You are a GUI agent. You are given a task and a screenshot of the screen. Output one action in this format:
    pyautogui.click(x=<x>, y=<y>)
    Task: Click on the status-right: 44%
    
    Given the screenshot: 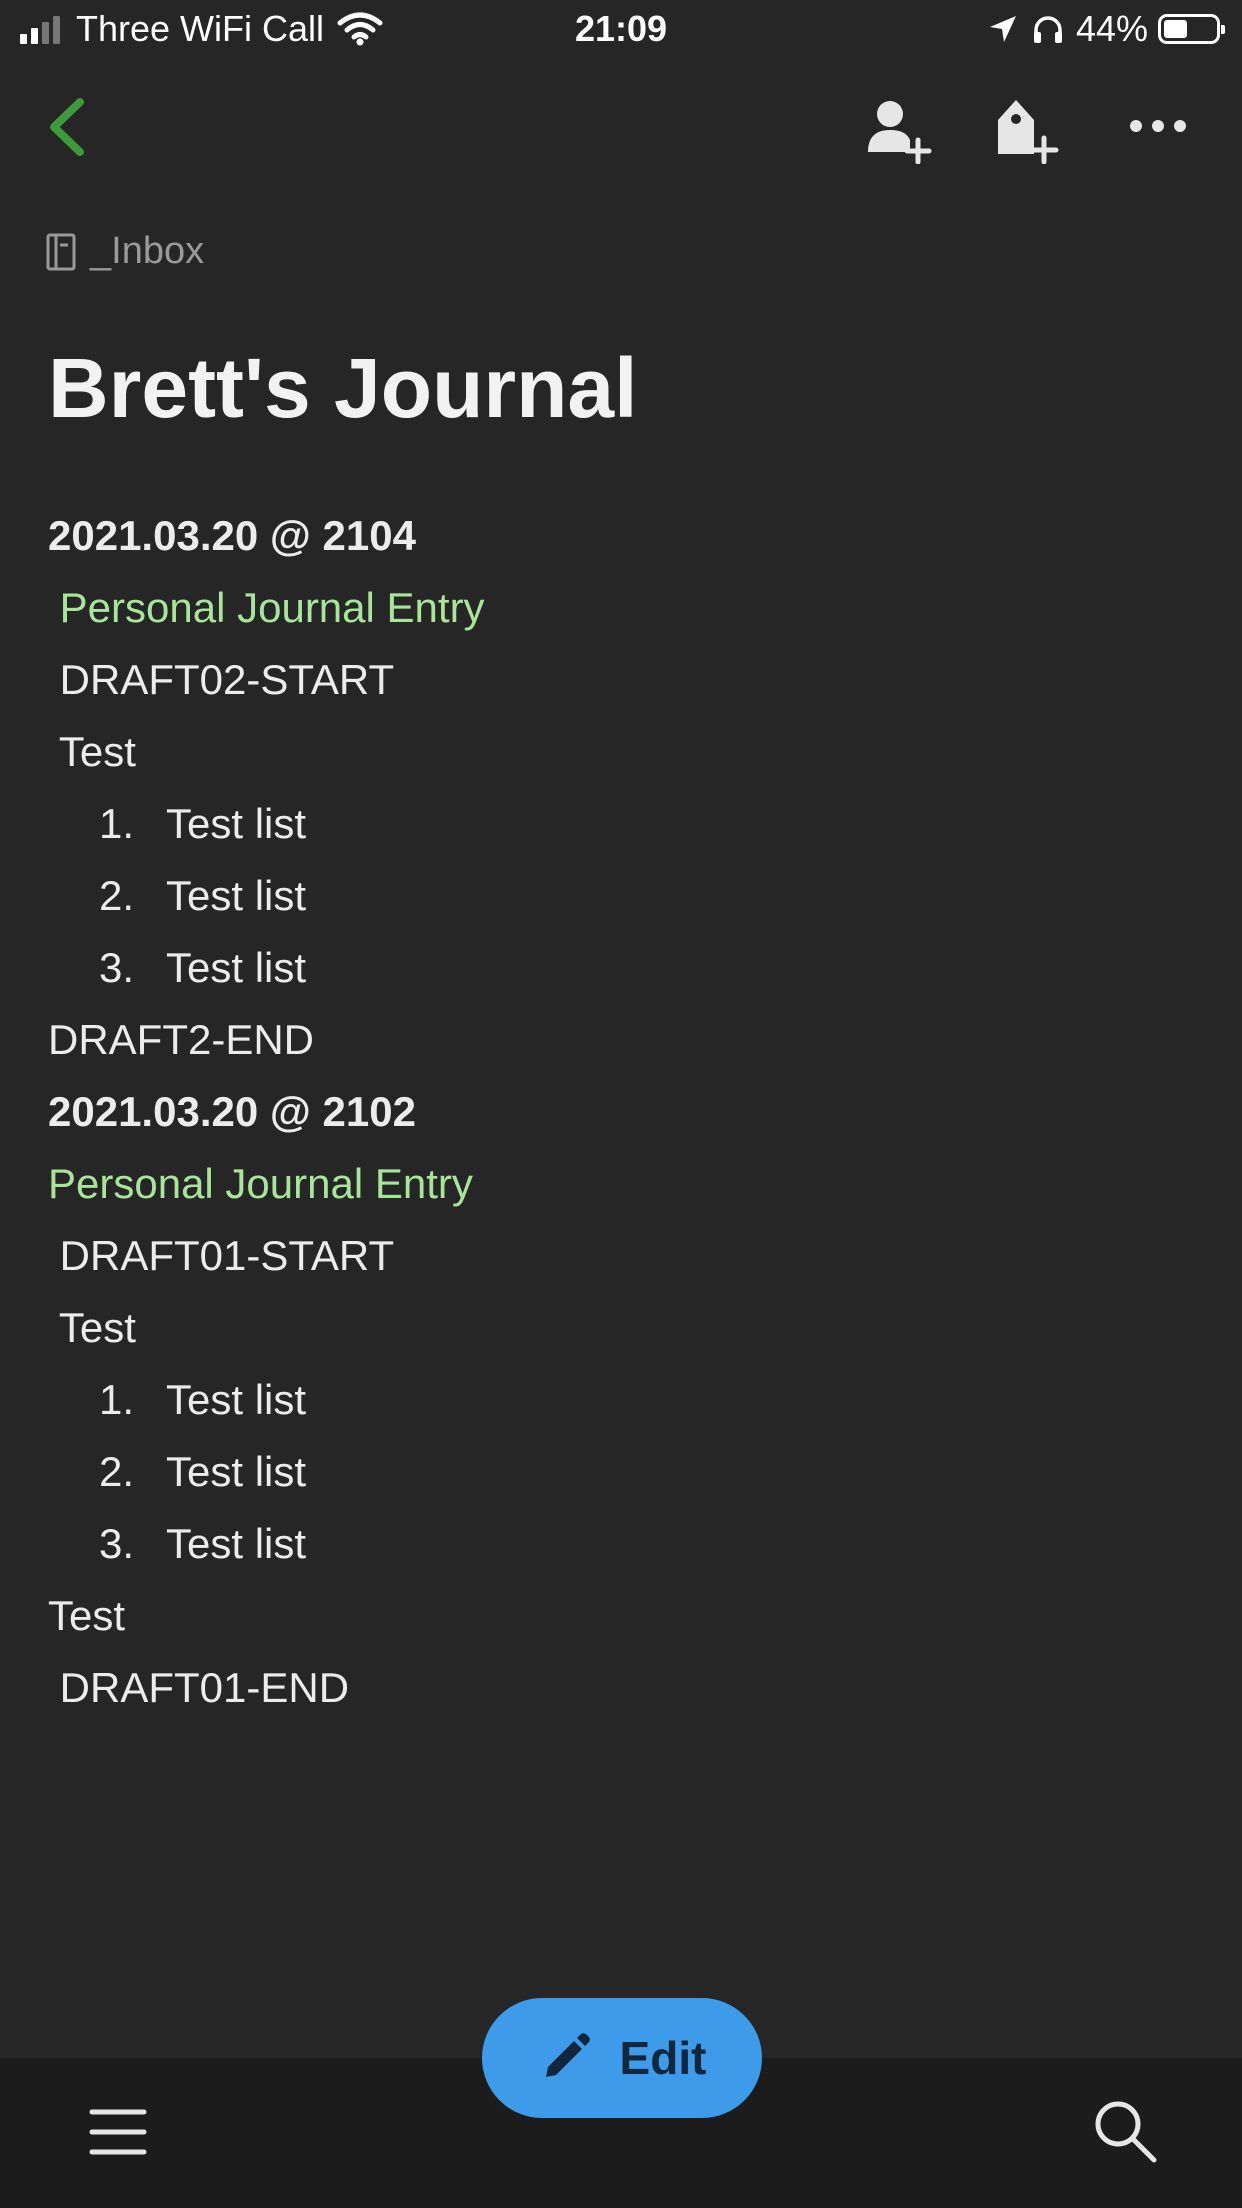 What is the action you would take?
    pyautogui.click(x=1106, y=29)
    